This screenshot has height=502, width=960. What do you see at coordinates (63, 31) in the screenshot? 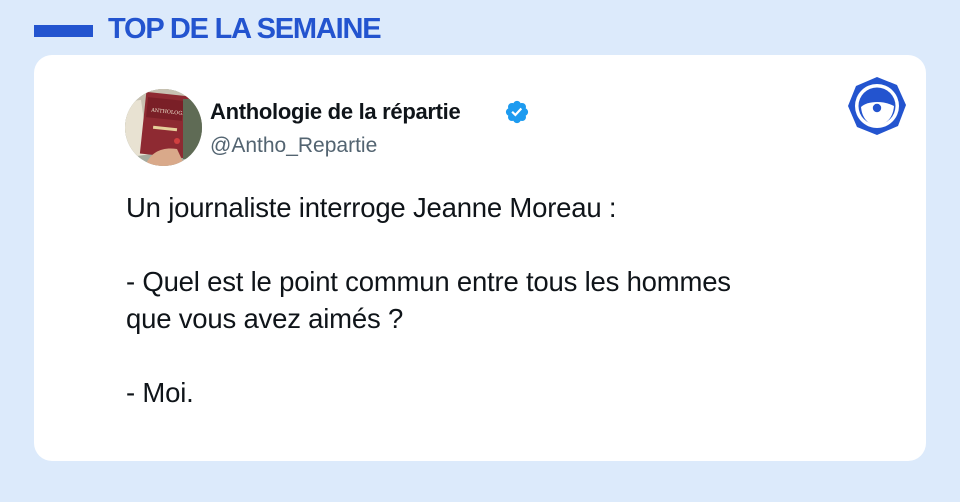
I see `header-accent-bar` at bounding box center [63, 31].